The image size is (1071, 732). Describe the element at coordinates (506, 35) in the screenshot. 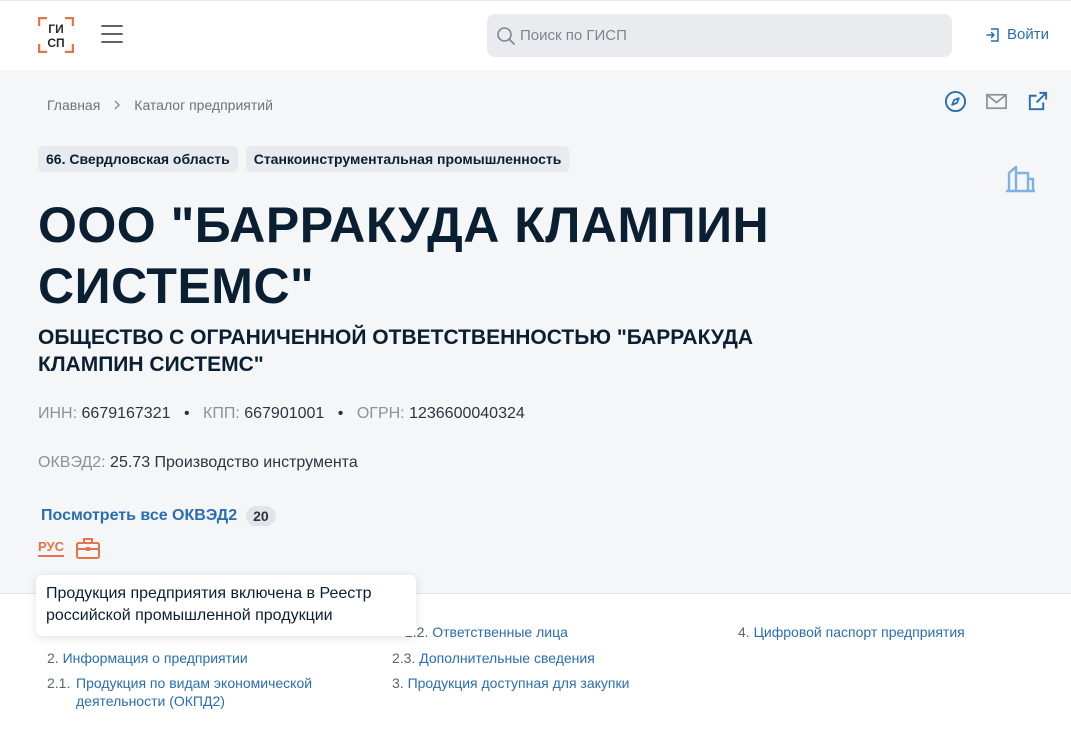

I see `search-icon` at that location.